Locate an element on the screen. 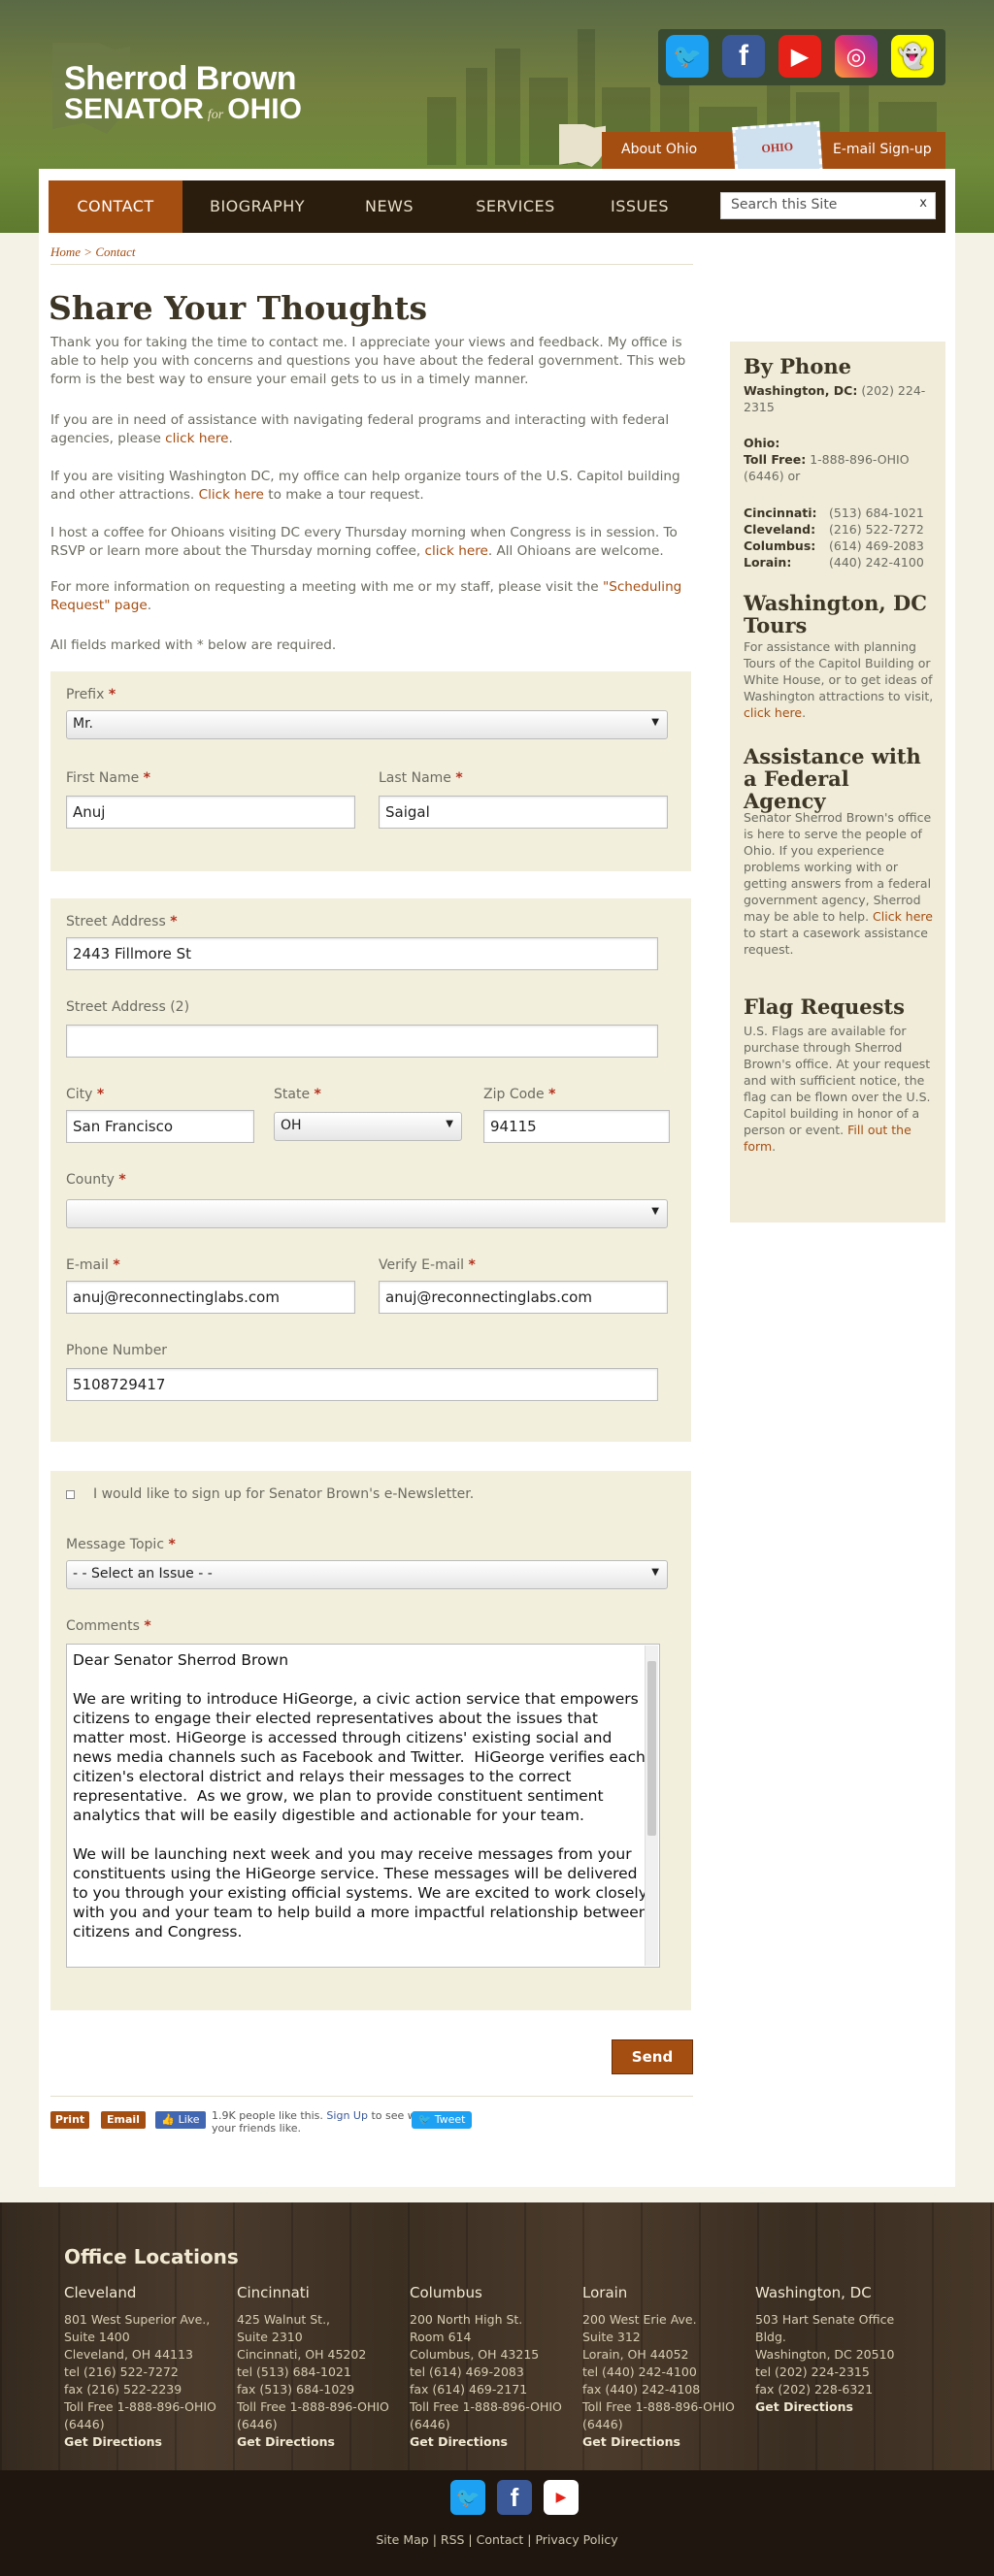 Image resolution: width=994 pixels, height=2576 pixels. snapchat-icon: 👻 is located at coordinates (912, 56).